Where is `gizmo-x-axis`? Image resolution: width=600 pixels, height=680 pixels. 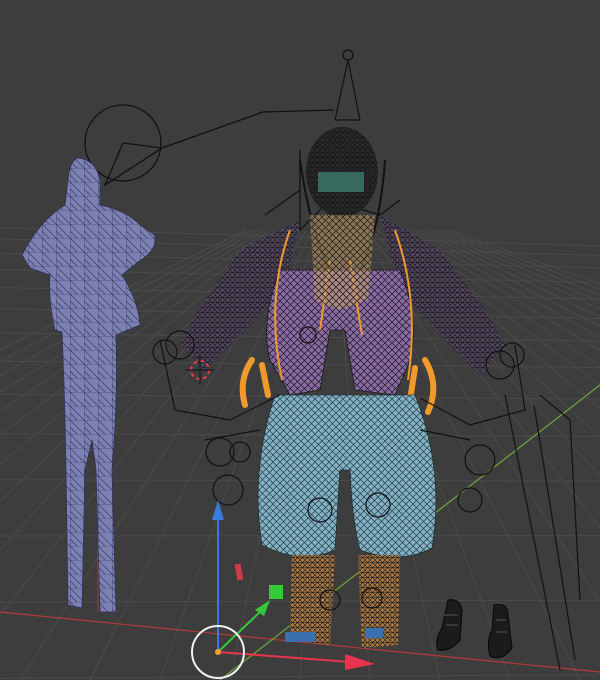
gizmo-x-axis is located at coordinates (284, 657).